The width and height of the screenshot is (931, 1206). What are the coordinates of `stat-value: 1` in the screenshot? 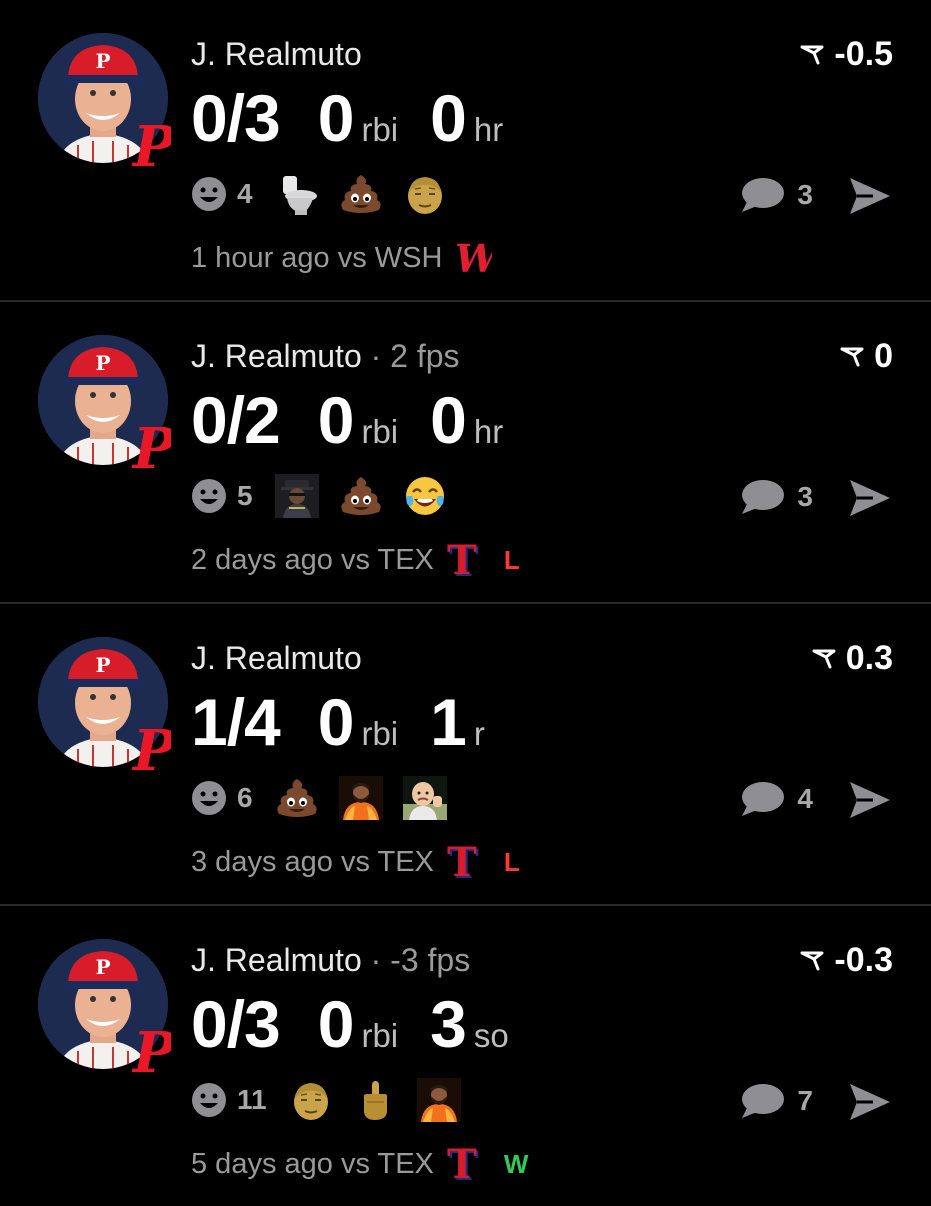 It's located at (448, 722).